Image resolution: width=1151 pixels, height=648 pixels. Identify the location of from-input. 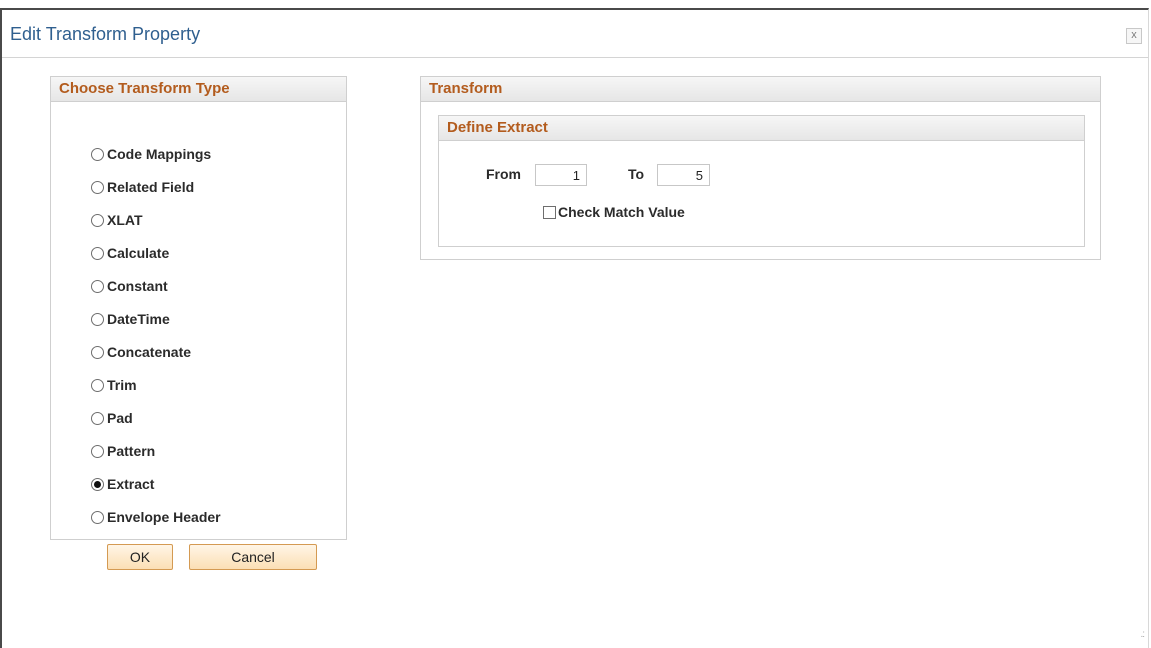
(561, 175).